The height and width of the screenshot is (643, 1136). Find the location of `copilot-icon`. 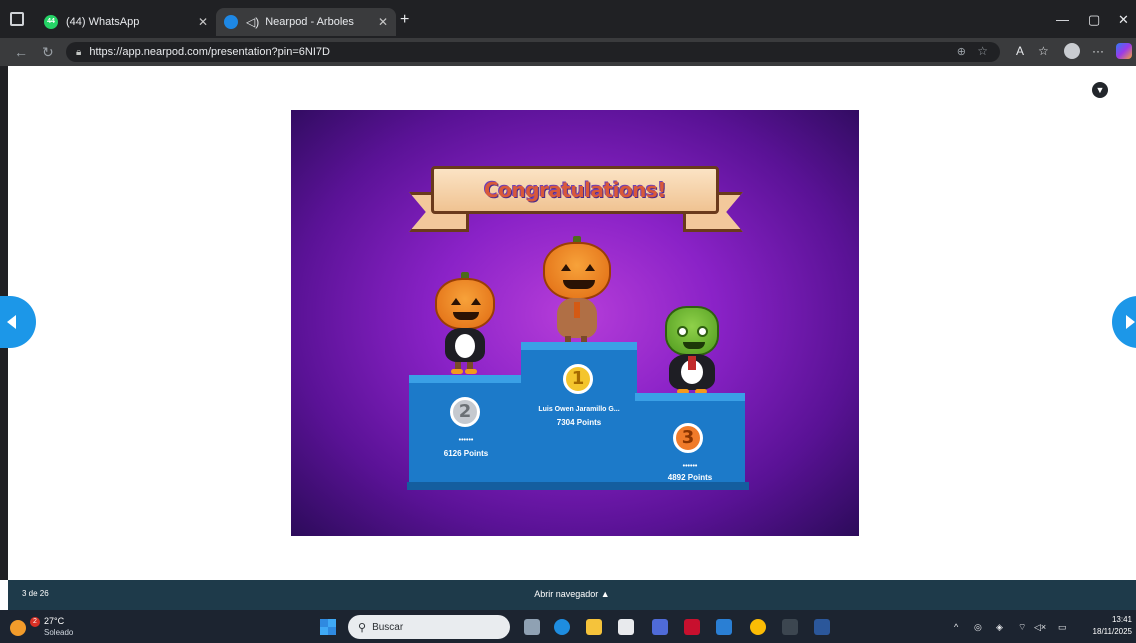

copilot-icon is located at coordinates (1124, 51).